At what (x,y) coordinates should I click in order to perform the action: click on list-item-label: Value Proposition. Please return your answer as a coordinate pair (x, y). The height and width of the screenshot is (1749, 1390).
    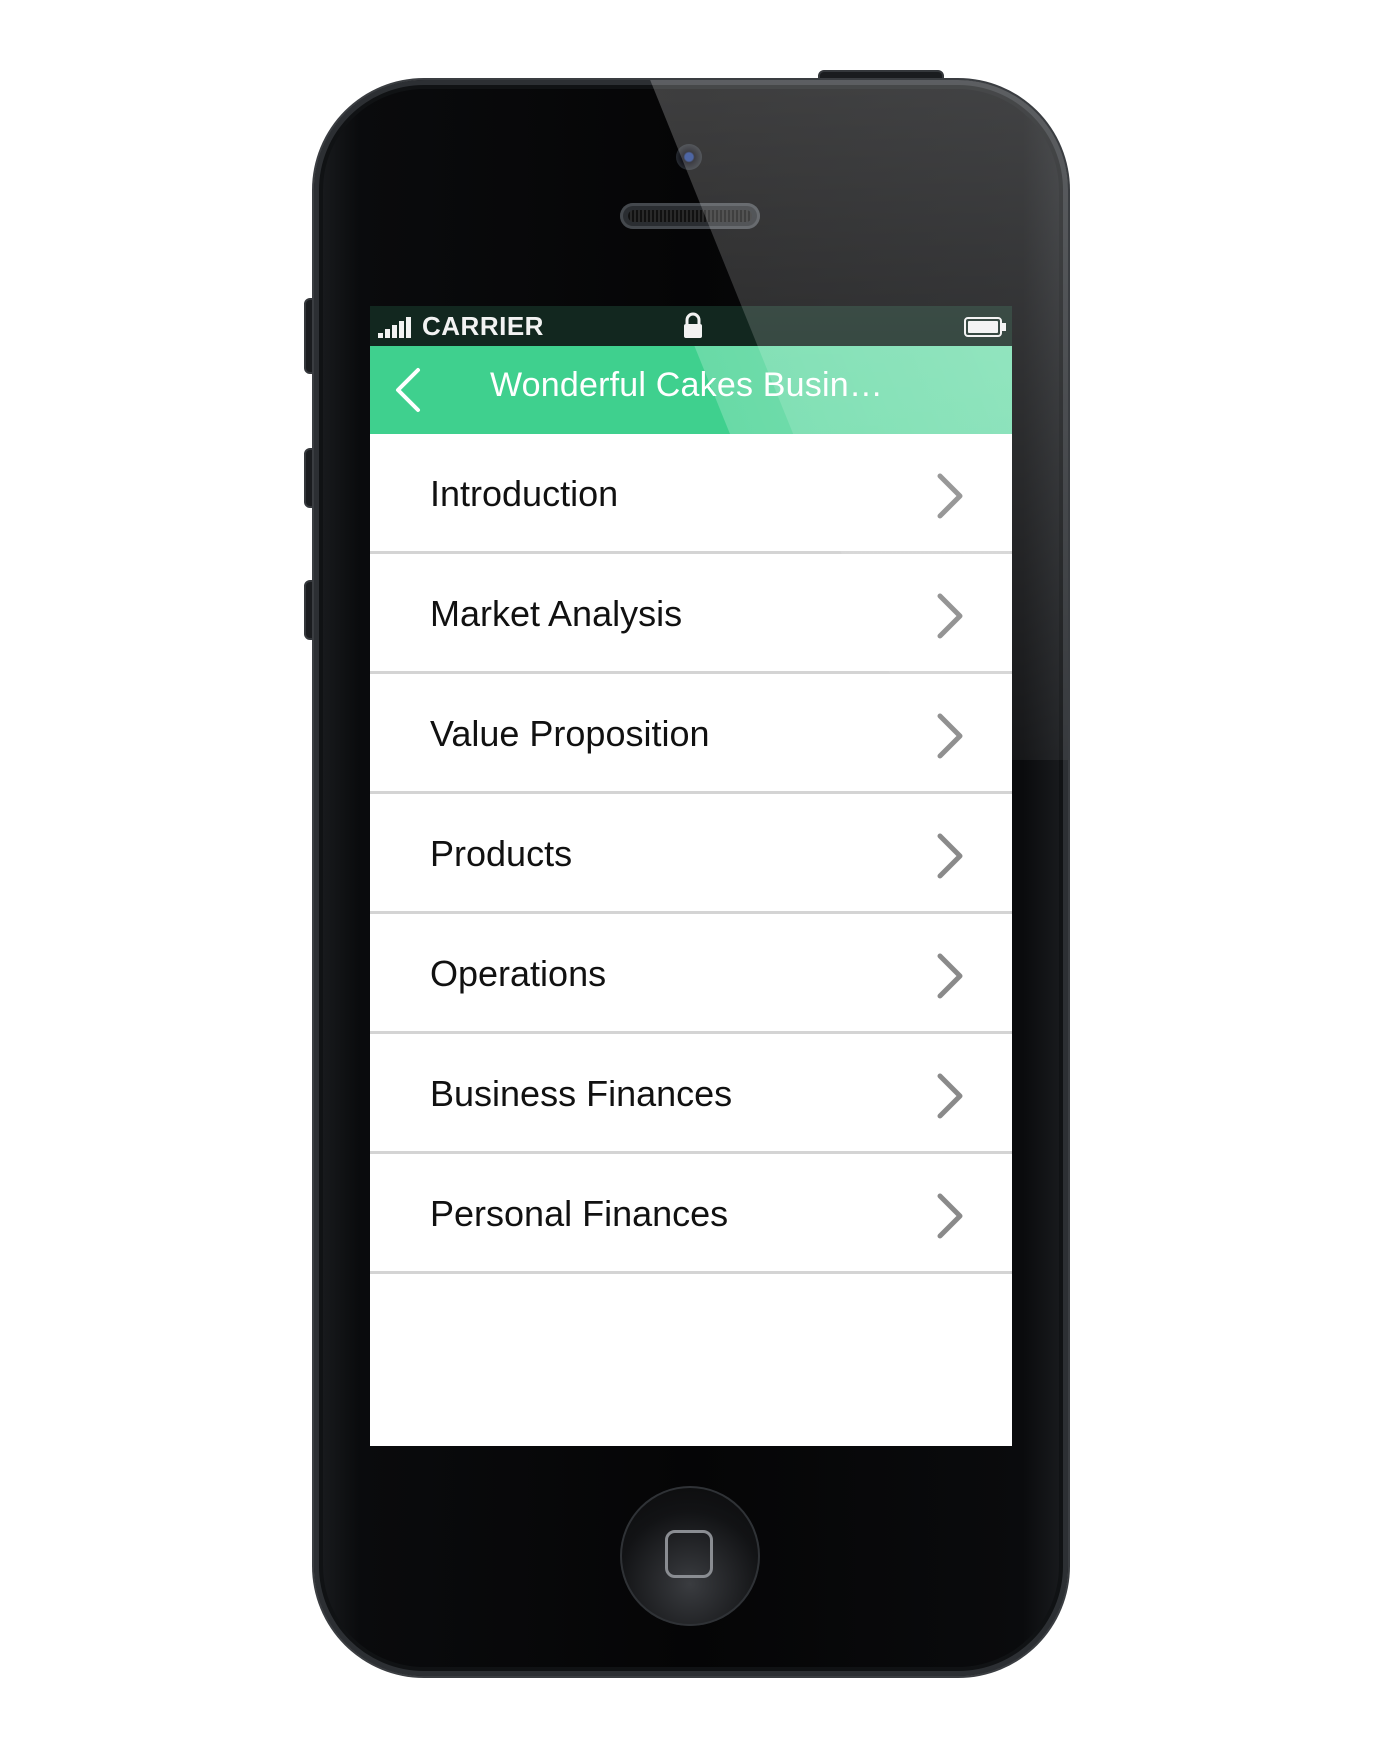
    Looking at the image, I should click on (570, 733).